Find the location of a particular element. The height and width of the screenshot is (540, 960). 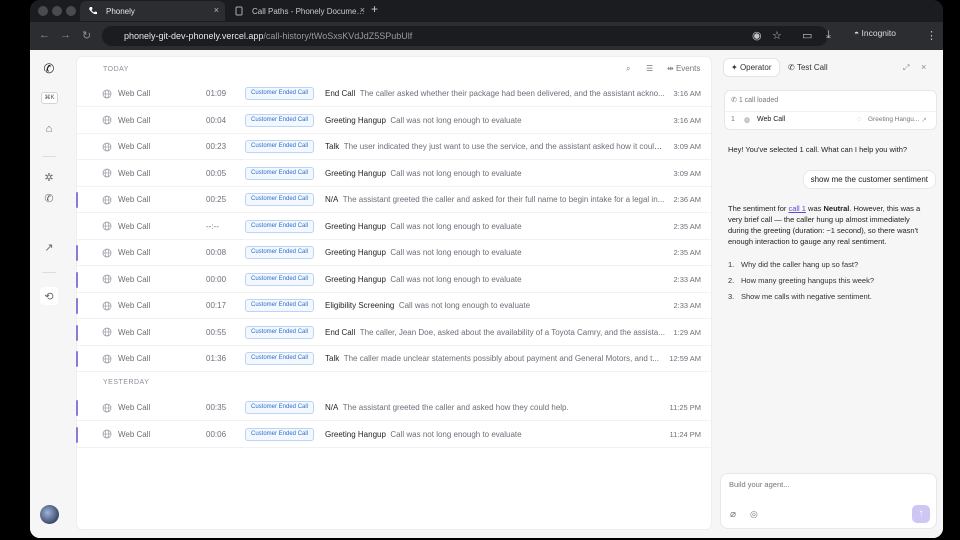

search-icon: ⌕ is located at coordinates (628, 69).